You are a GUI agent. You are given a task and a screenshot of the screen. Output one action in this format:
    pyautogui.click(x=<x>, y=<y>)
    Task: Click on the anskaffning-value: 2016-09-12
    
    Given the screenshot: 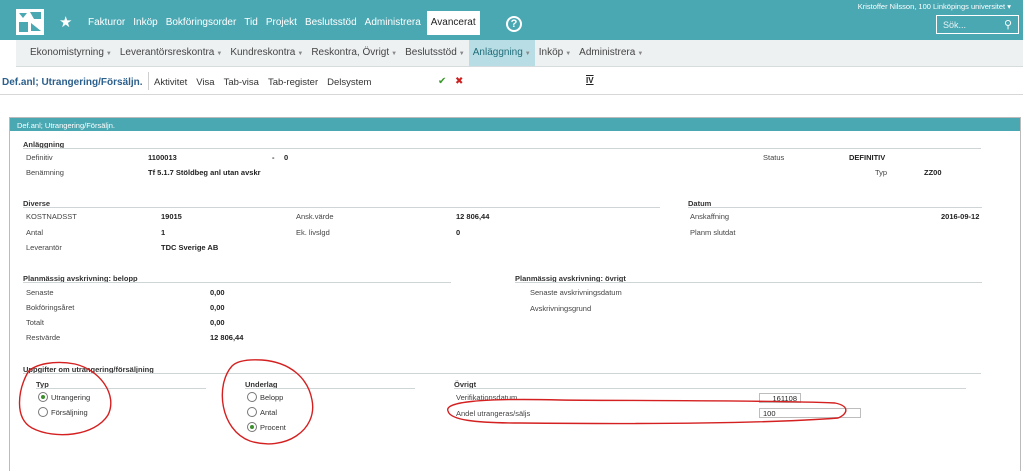 What is the action you would take?
    pyautogui.click(x=960, y=216)
    